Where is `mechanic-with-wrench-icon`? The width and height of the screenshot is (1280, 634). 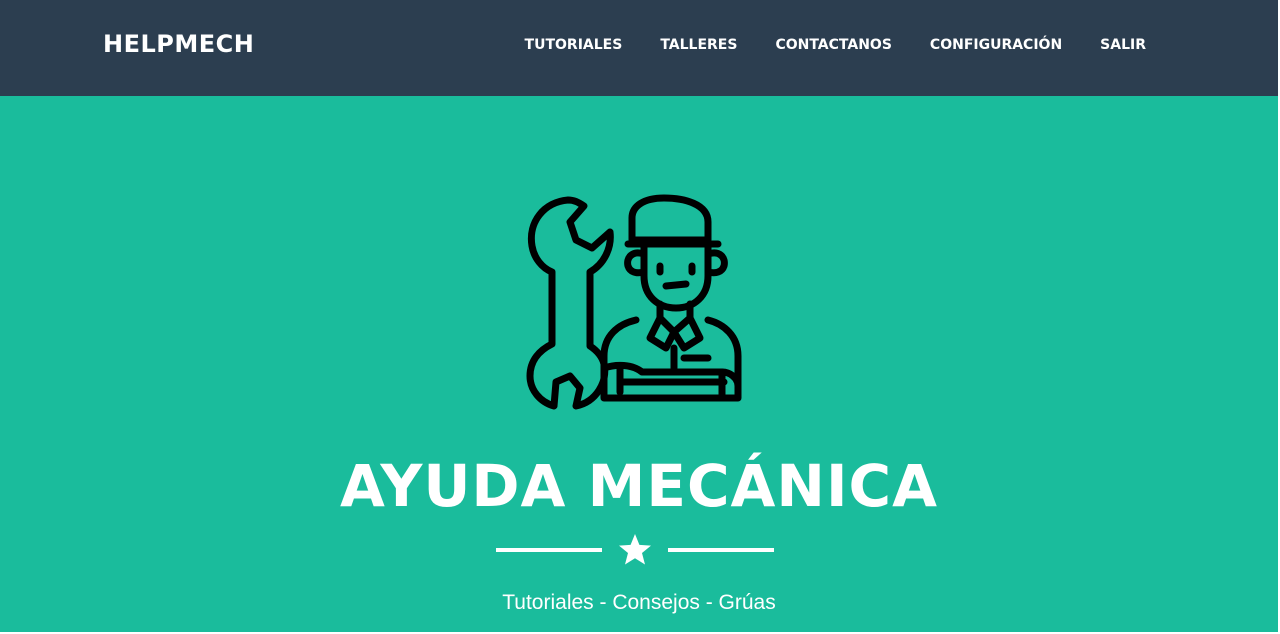
mechanic-with-wrench-icon is located at coordinates (634, 302).